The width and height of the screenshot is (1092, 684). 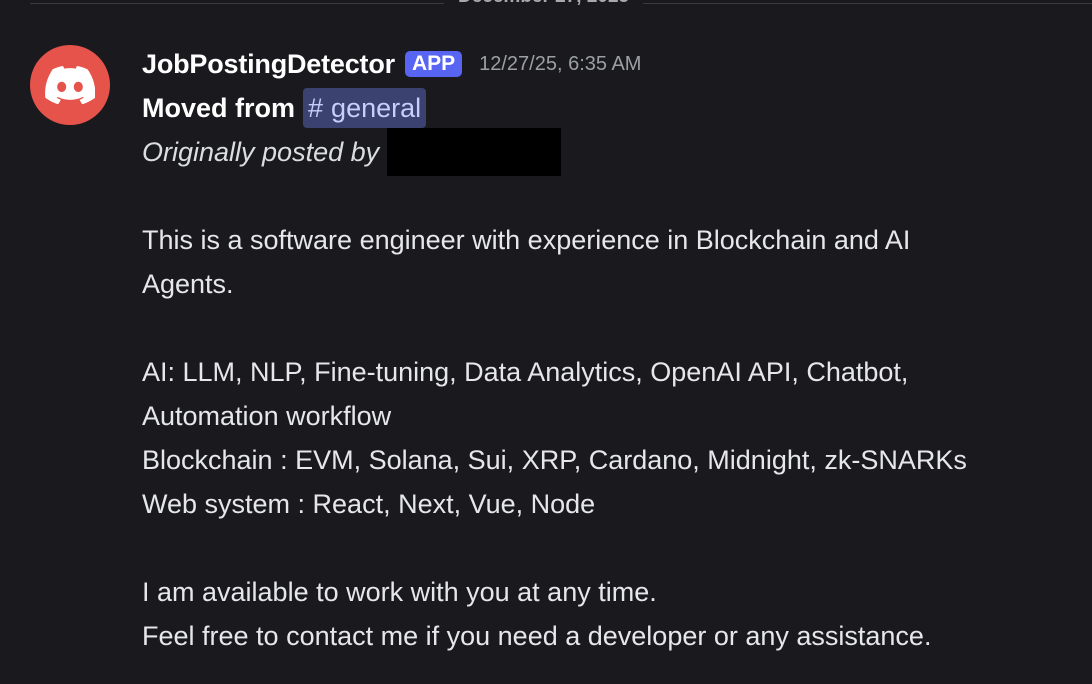 I want to click on redacted-username, so click(x=474, y=152).